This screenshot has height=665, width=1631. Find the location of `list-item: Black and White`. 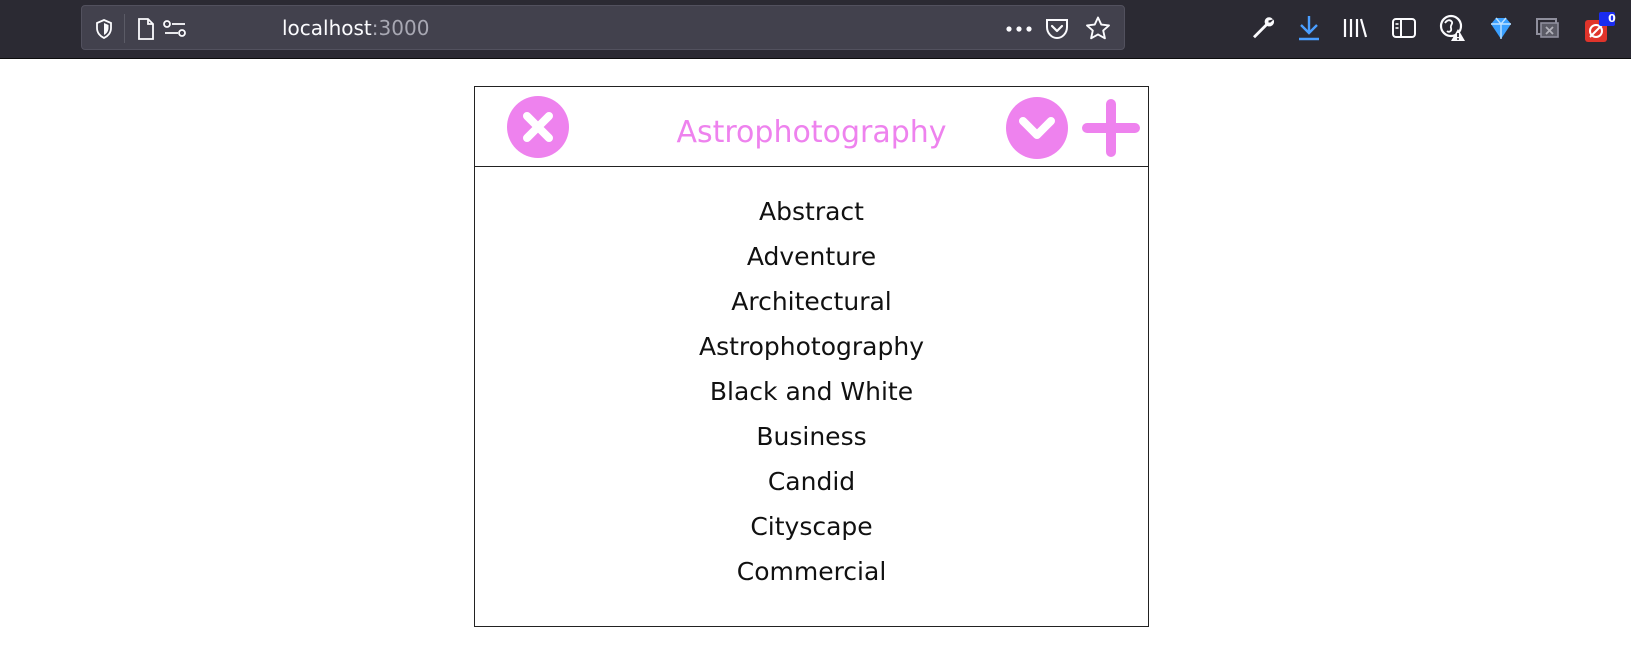

list-item: Black and White is located at coordinates (811, 391).